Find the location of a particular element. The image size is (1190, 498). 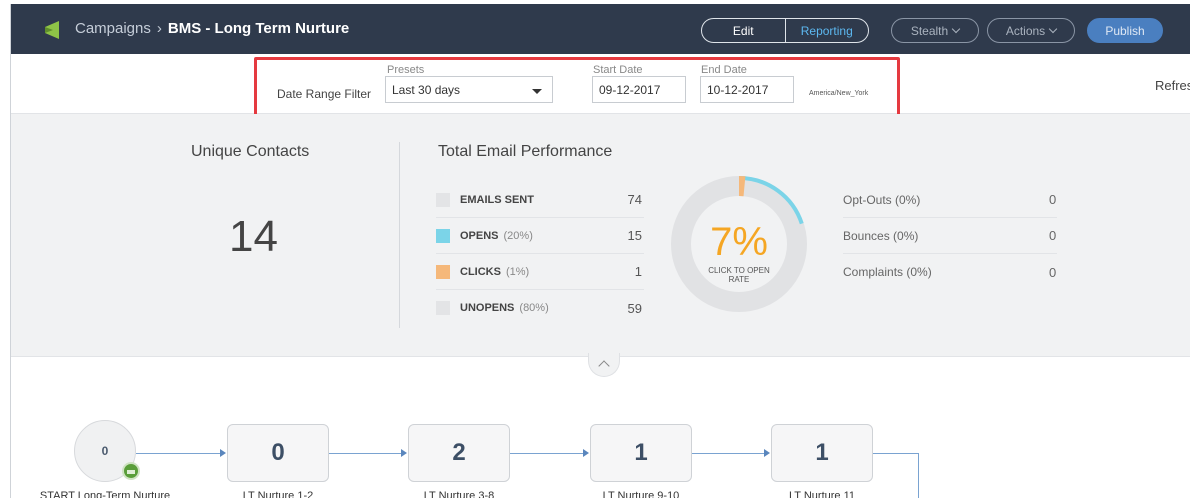

flow-node: 2 is located at coordinates (459, 453).